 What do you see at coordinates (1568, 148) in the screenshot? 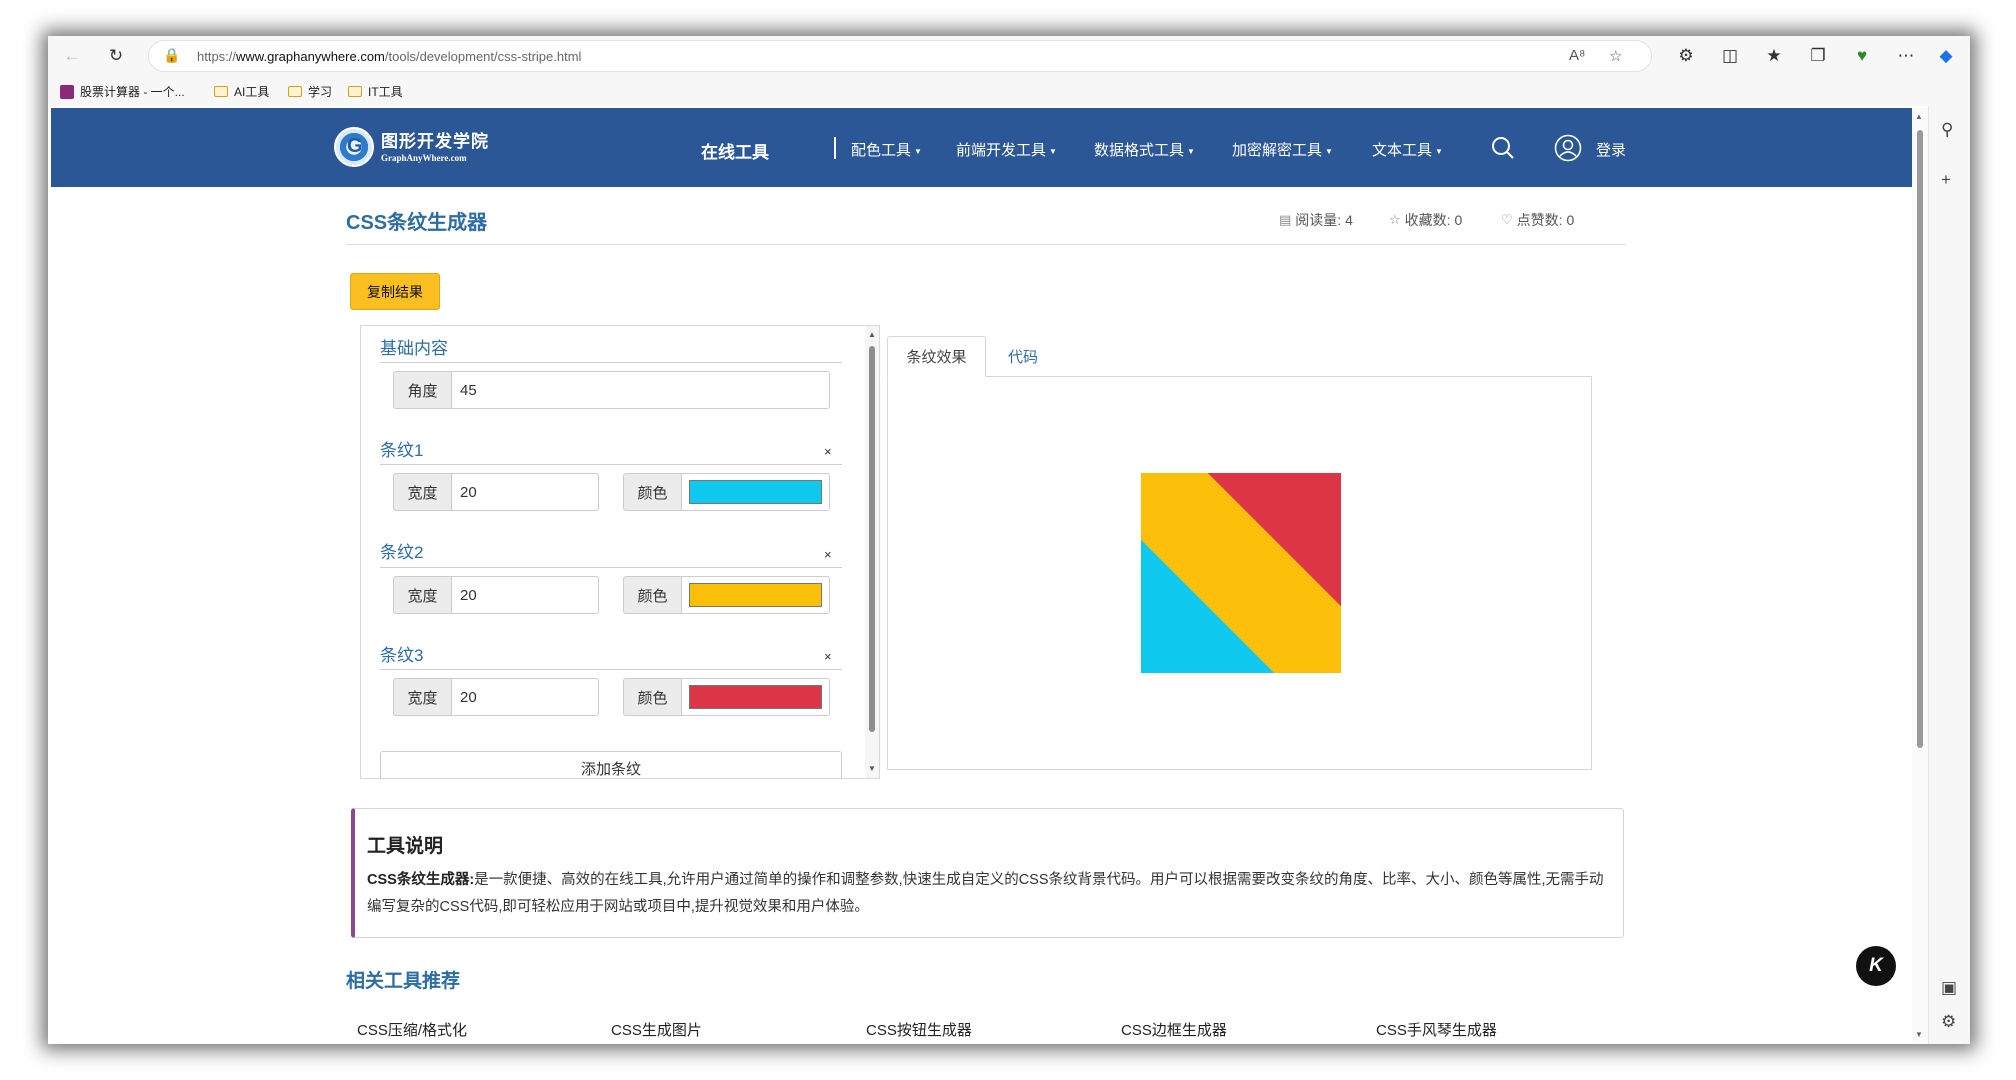
I see `user-icon` at bounding box center [1568, 148].